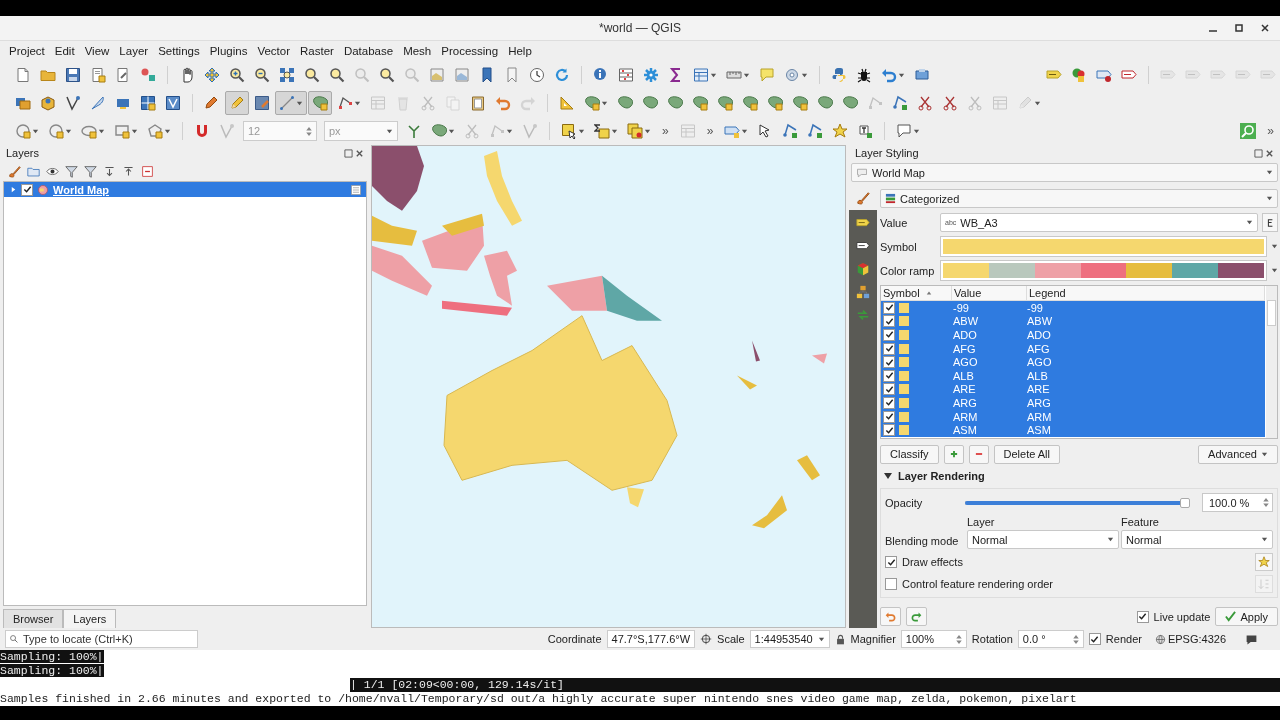  Describe the element at coordinates (97, 51) in the screenshot. I see `menu-item: View` at that location.